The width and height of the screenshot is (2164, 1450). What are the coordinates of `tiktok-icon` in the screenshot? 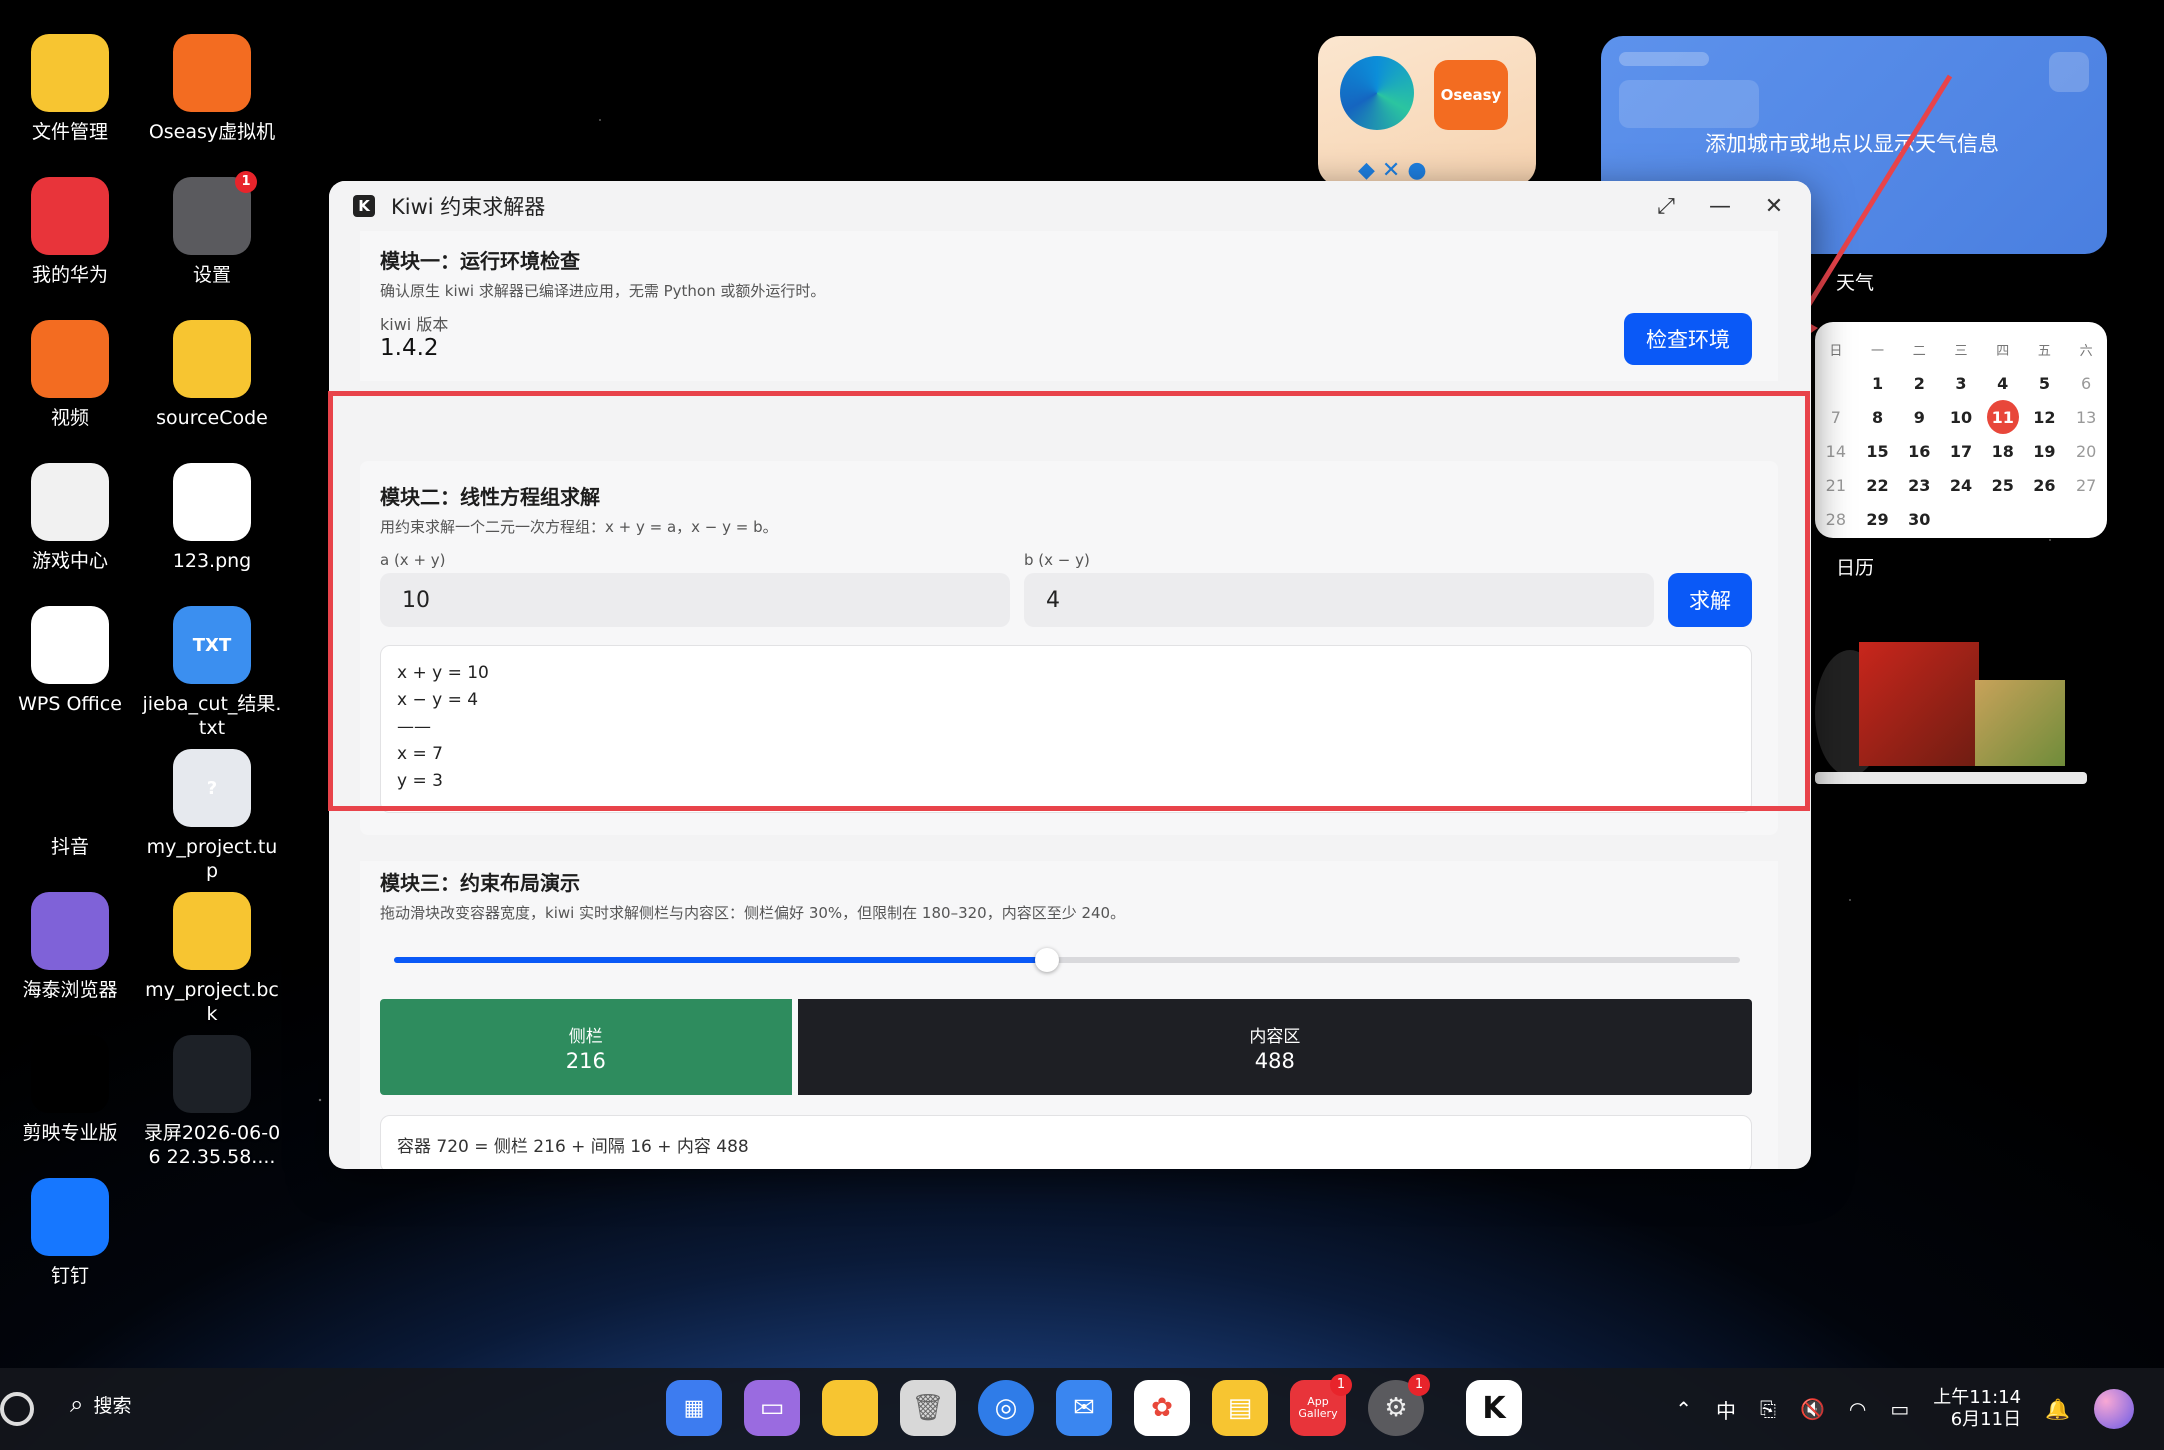 It's located at (70, 788).